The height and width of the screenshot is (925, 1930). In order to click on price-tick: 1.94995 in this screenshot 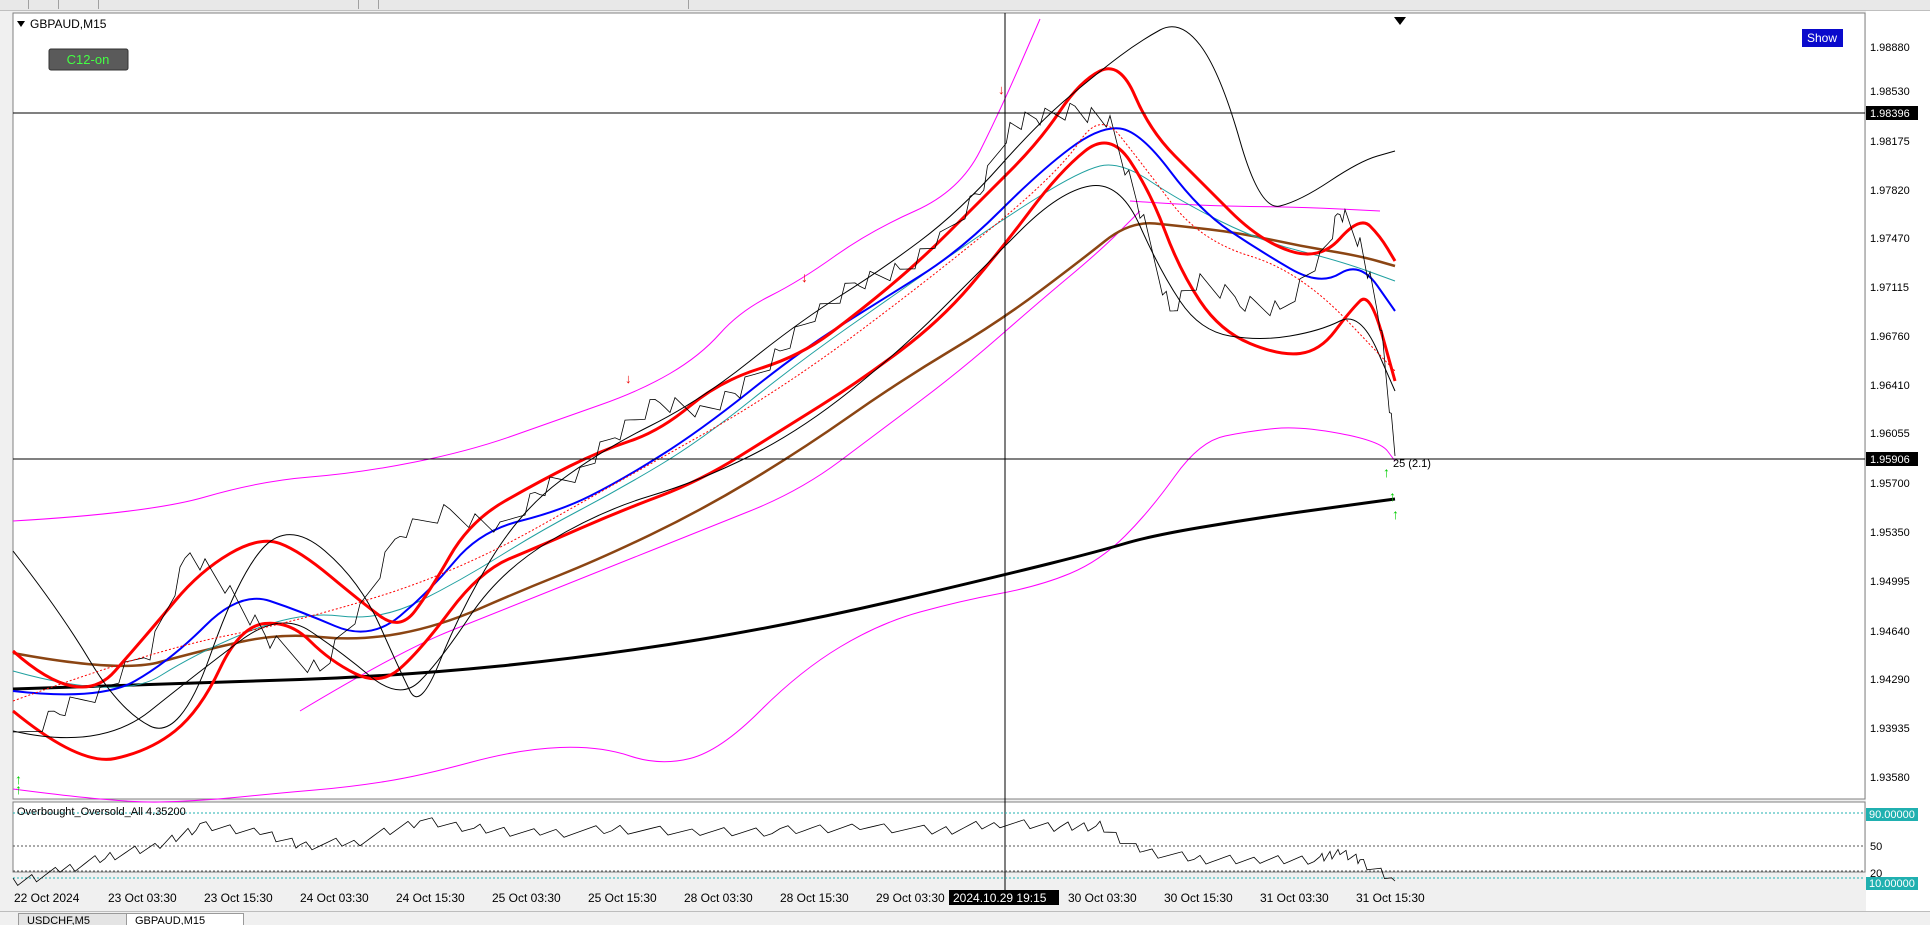, I will do `click(1890, 582)`.